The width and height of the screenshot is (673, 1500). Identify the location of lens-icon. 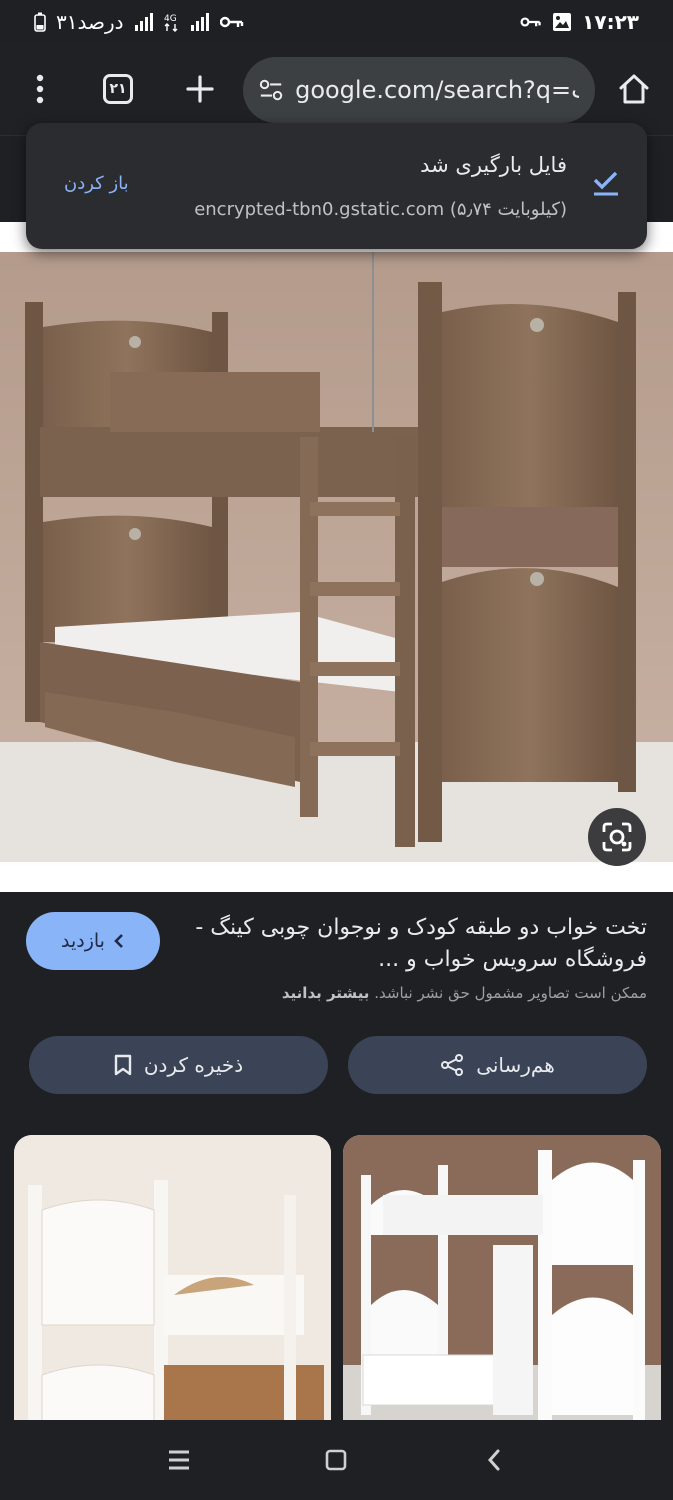
(617, 837).